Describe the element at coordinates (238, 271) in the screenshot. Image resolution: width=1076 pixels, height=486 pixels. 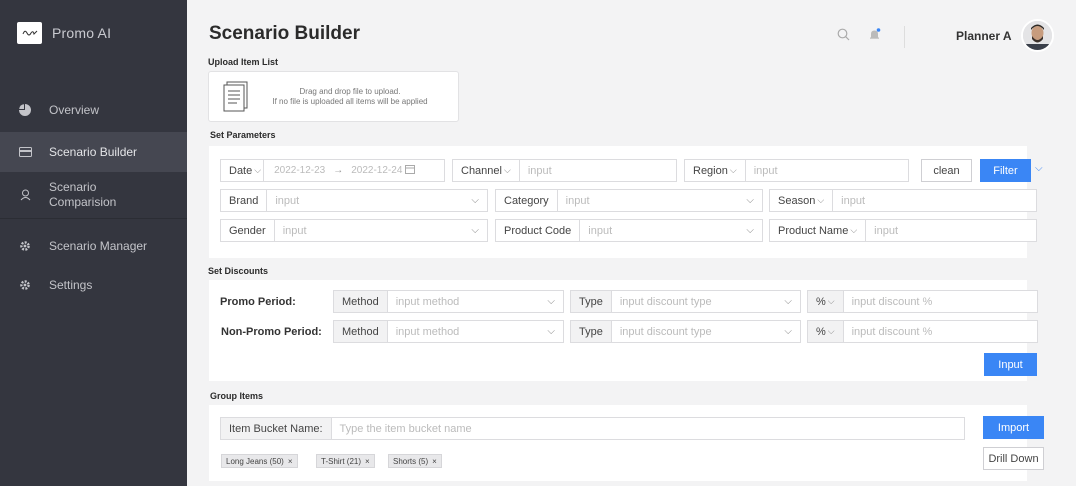
I see `discounts-section-label: Set Discounts` at that location.